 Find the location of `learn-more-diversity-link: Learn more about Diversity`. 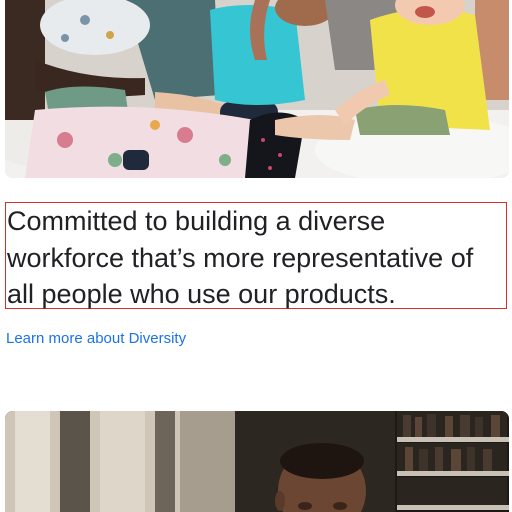

learn-more-diversity-link: Learn more about Diversity is located at coordinates (96, 339).